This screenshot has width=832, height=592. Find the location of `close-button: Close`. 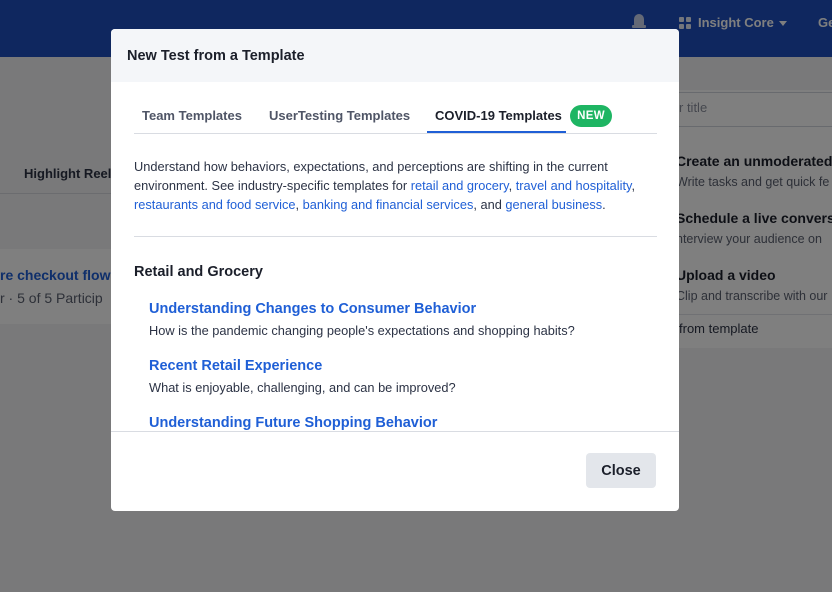

close-button: Close is located at coordinates (621, 470).